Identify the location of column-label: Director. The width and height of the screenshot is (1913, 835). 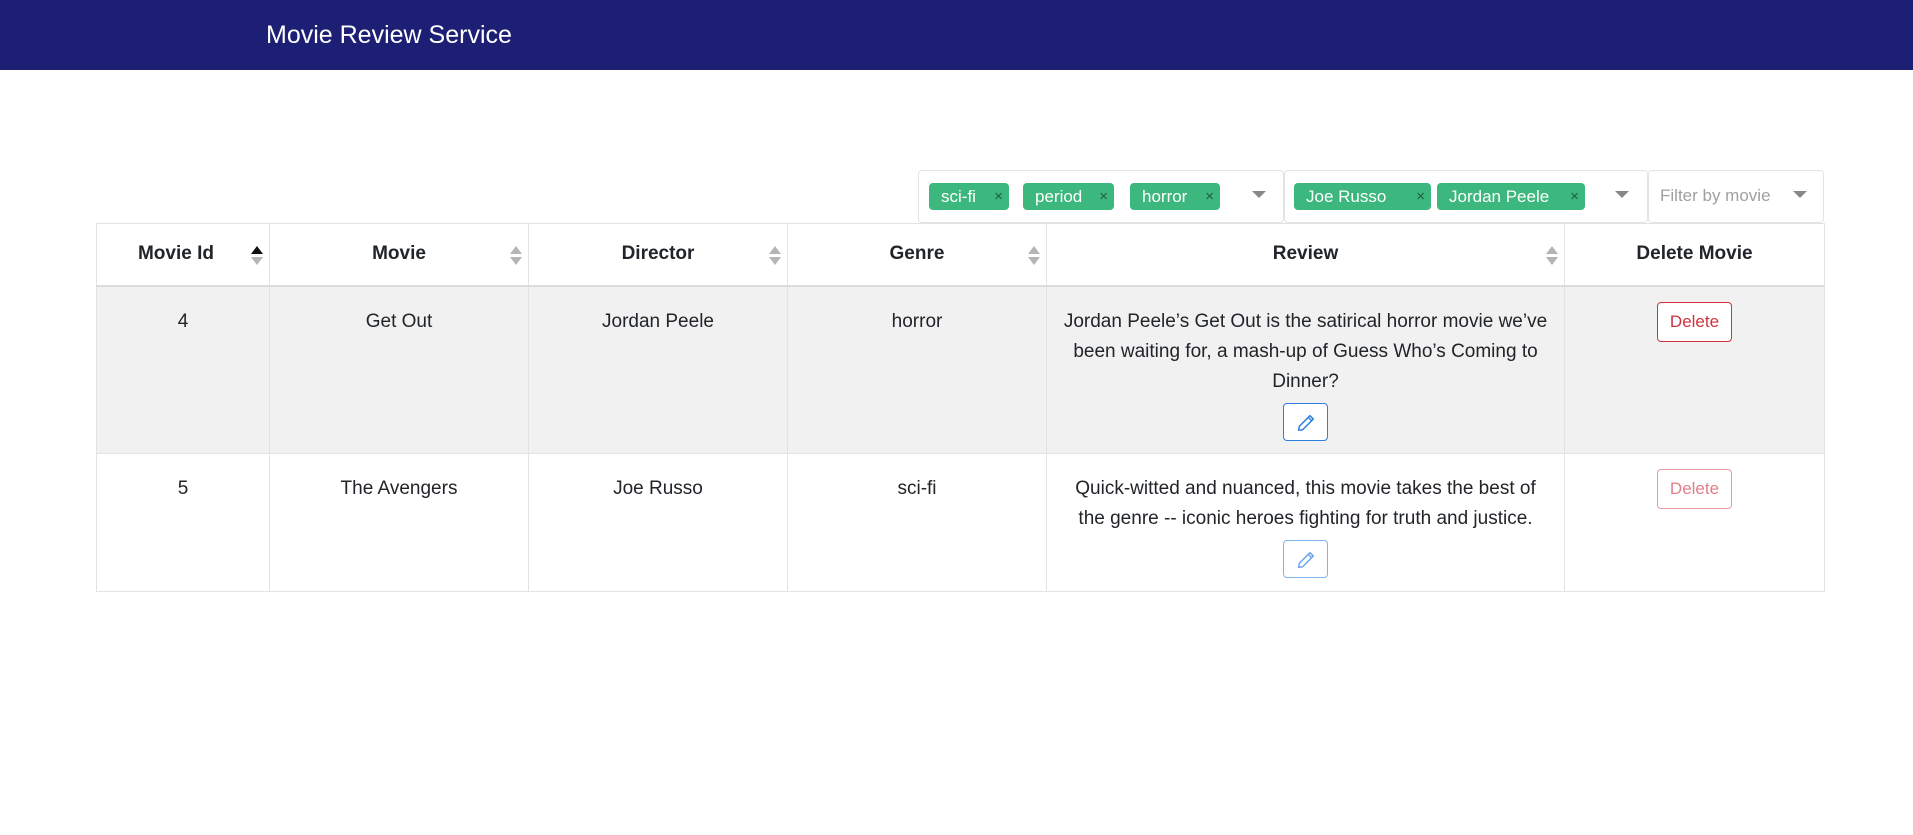
(658, 254).